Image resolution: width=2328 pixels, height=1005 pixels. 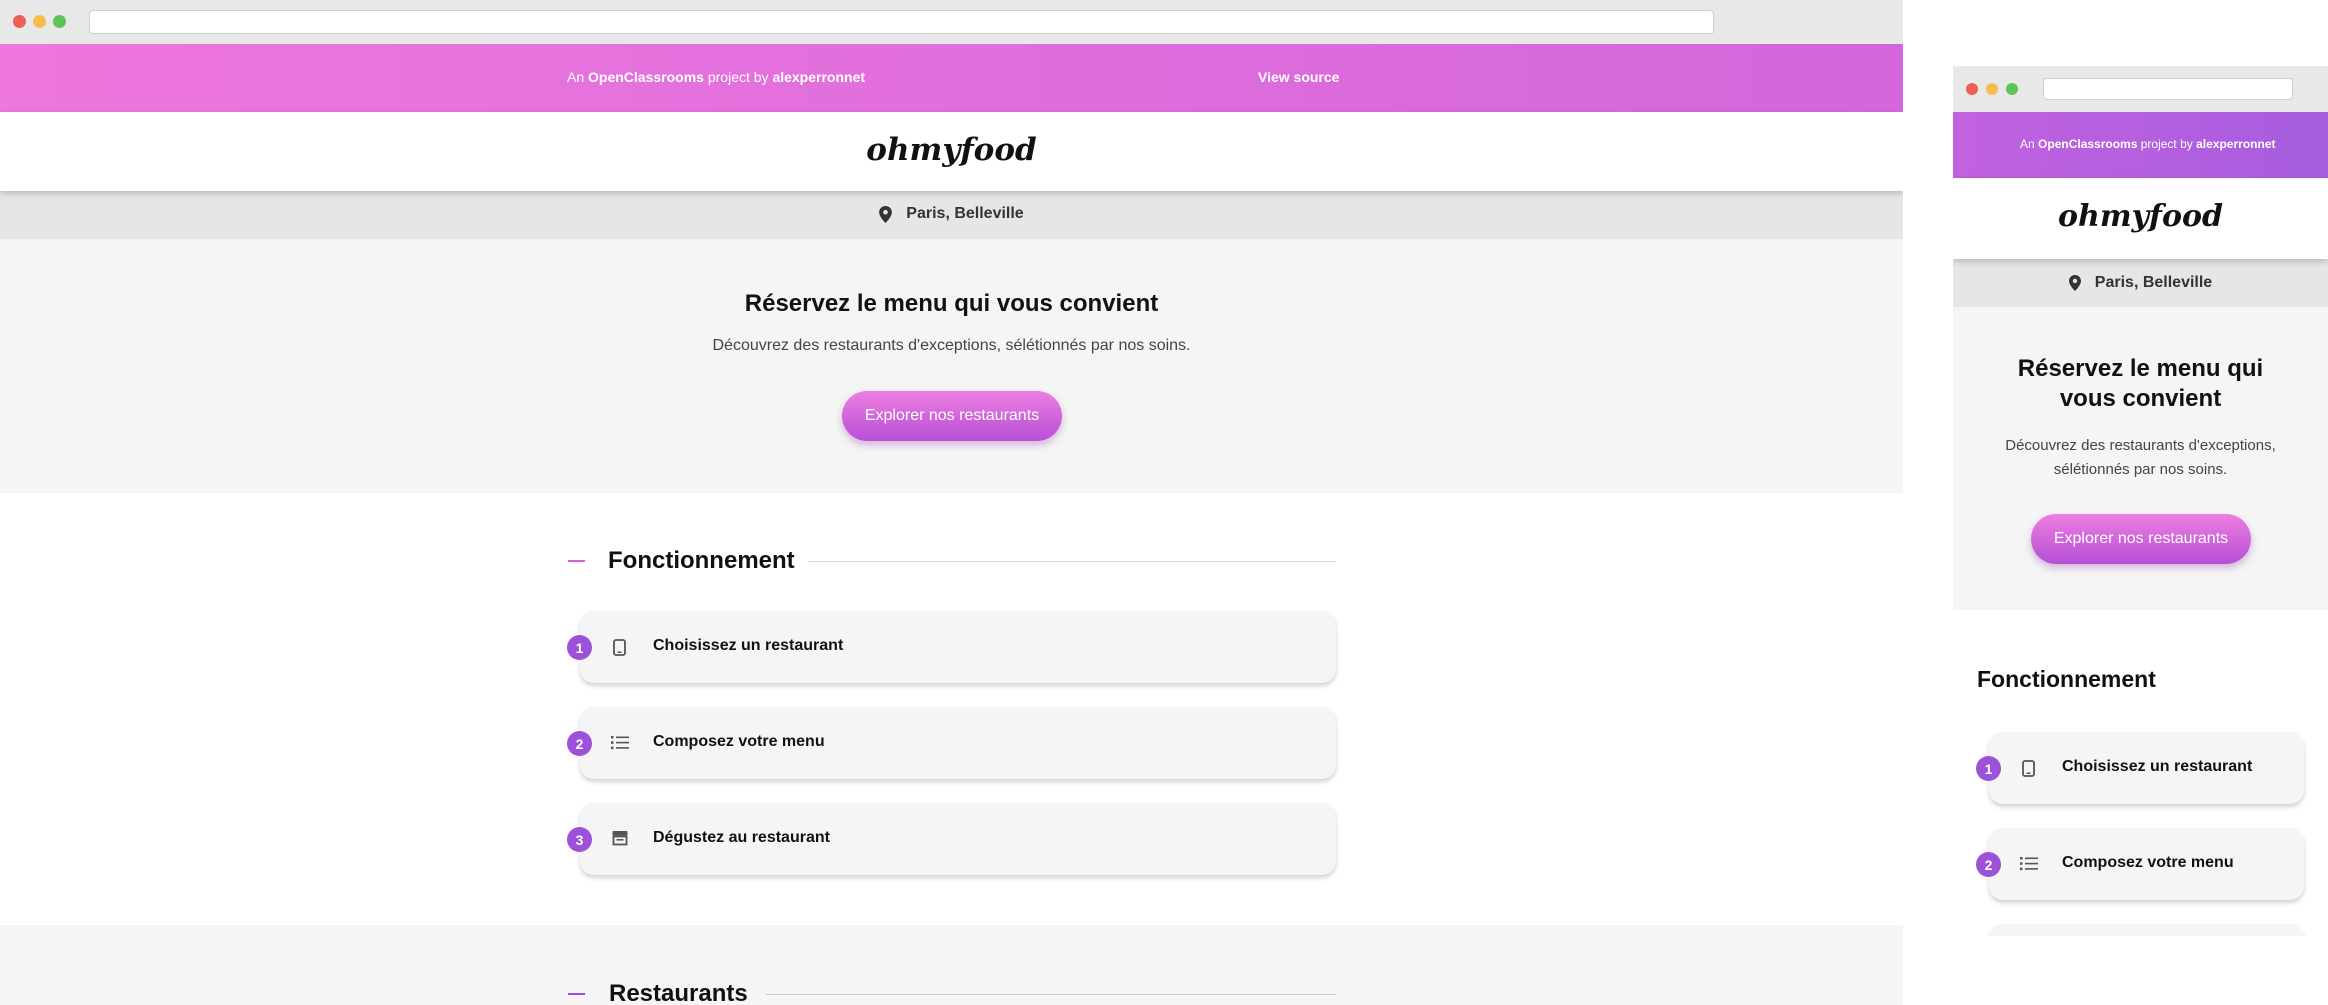 What do you see at coordinates (2146, 930) in the screenshot?
I see `step-card` at bounding box center [2146, 930].